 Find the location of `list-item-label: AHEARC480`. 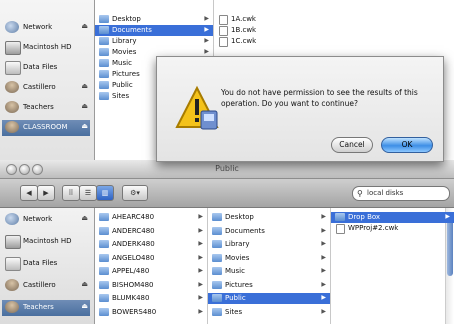

list-item-label: AHEARC480 is located at coordinates (133, 217).